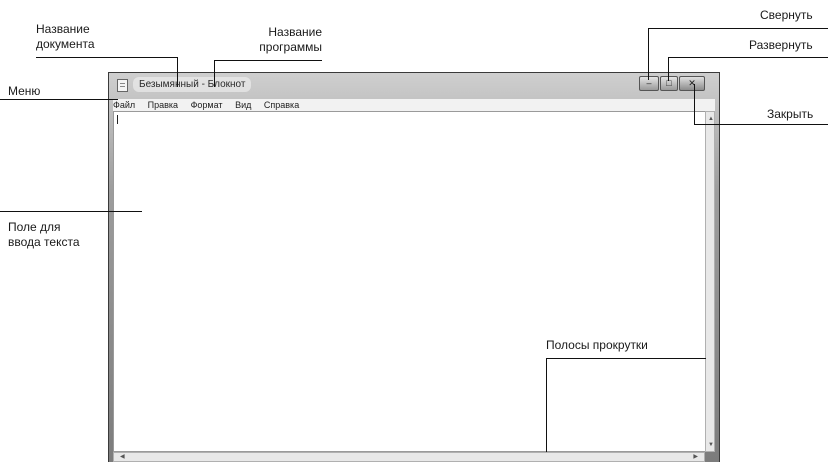 The image size is (828, 462). I want to click on text-caret, so click(117, 119).